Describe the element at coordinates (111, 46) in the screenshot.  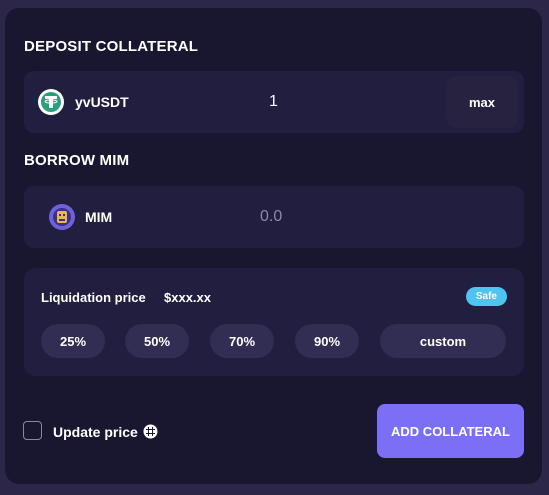
I see `deposit-title: DEPOSIT COLLATERAL` at that location.